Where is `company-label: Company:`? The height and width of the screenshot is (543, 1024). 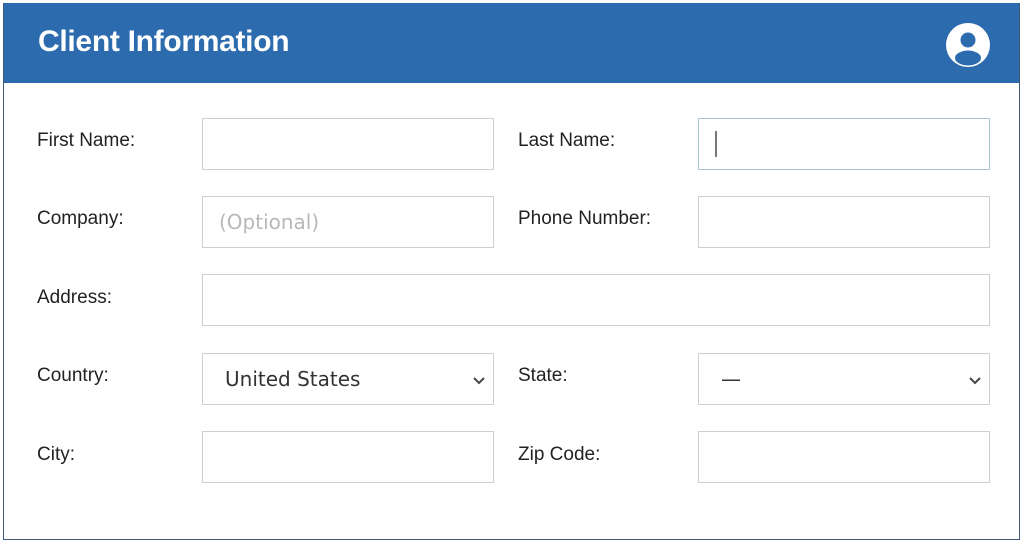
company-label: Company: is located at coordinates (80, 218).